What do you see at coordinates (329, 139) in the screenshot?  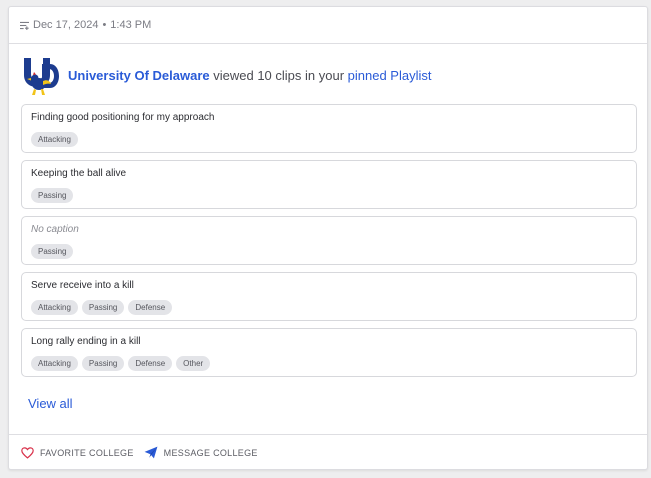 I see `clip-tags: Attacking` at bounding box center [329, 139].